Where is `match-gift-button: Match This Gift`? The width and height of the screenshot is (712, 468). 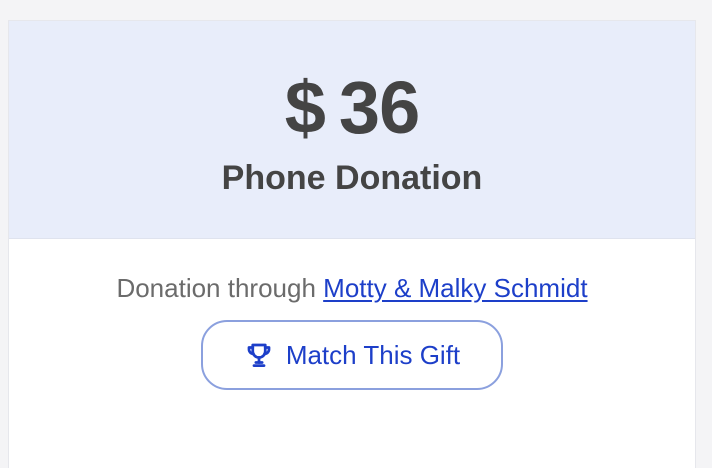
match-gift-button: Match This Gift is located at coordinates (352, 355).